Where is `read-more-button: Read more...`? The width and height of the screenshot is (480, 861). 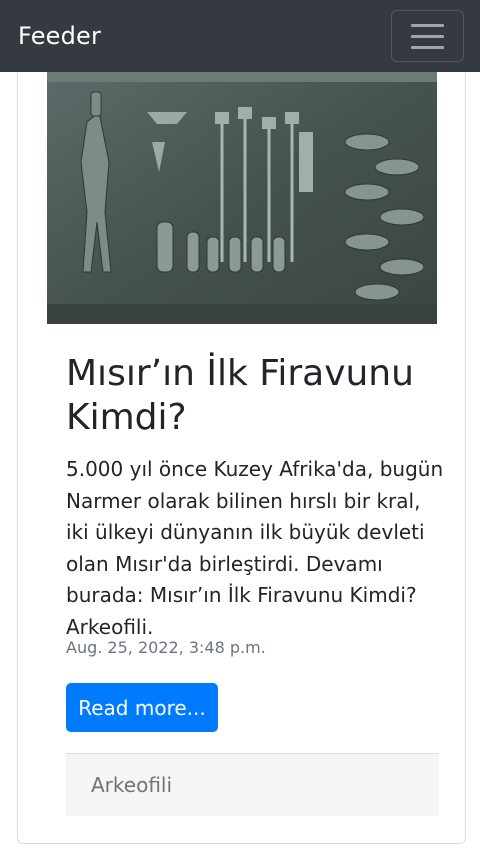
read-more-button: Read more... is located at coordinates (142, 707).